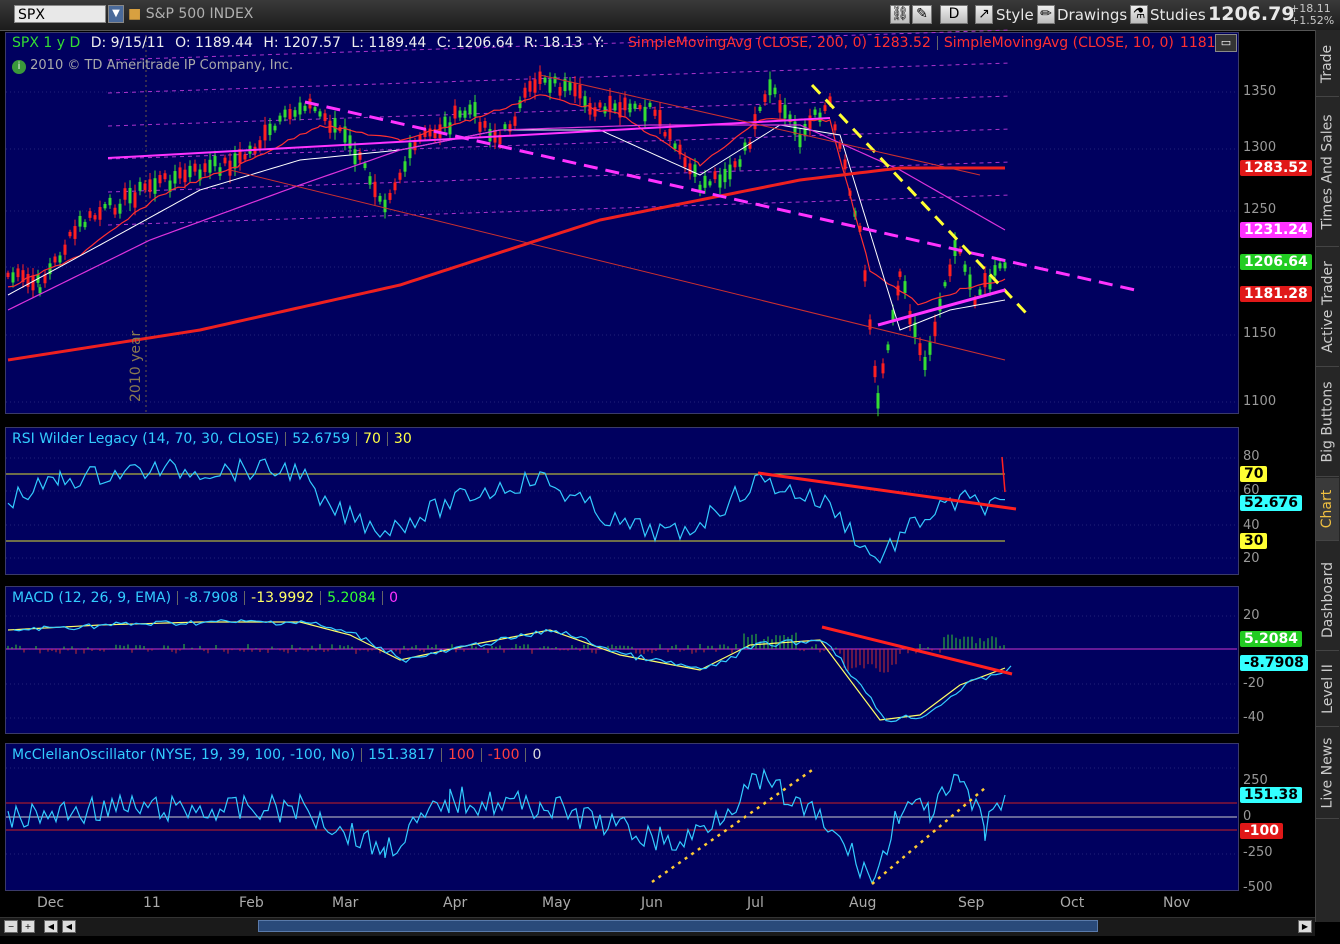  Describe the element at coordinates (1059, 43) in the screenshot. I see `sma10-label: SimpleMovingAvg (CLOSE, 10, 0)` at that location.